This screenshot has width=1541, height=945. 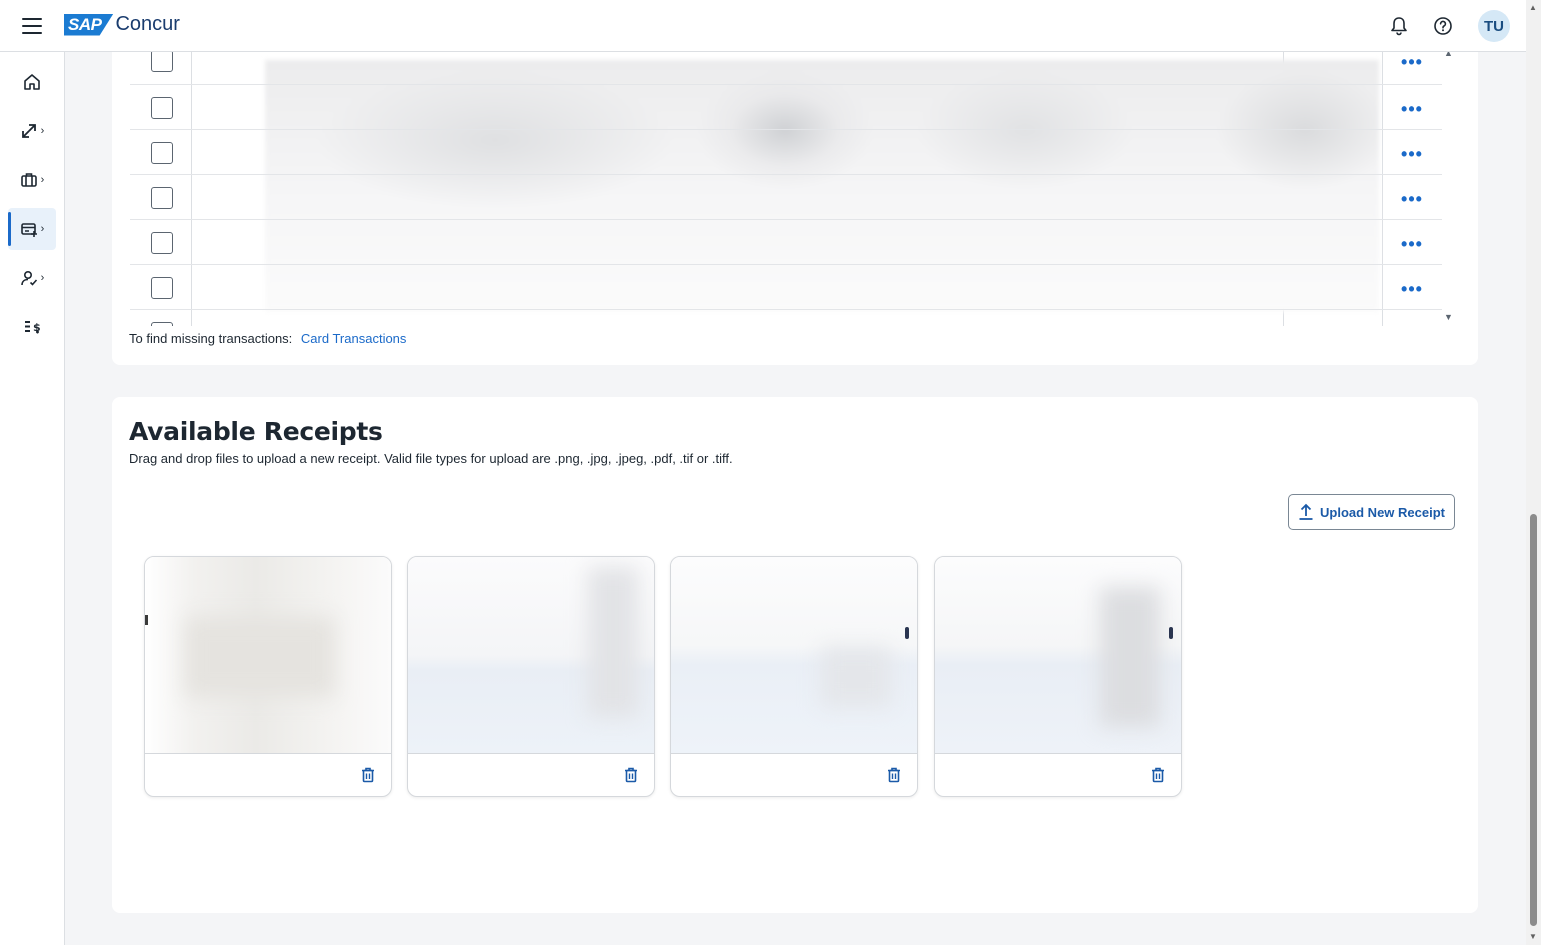 I want to click on menu-icon, so click(x=32, y=26).